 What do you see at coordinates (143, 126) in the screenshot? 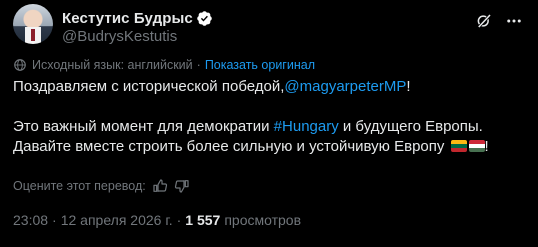
I see `tweet-line-2-text: Это важный момент для демократии` at bounding box center [143, 126].